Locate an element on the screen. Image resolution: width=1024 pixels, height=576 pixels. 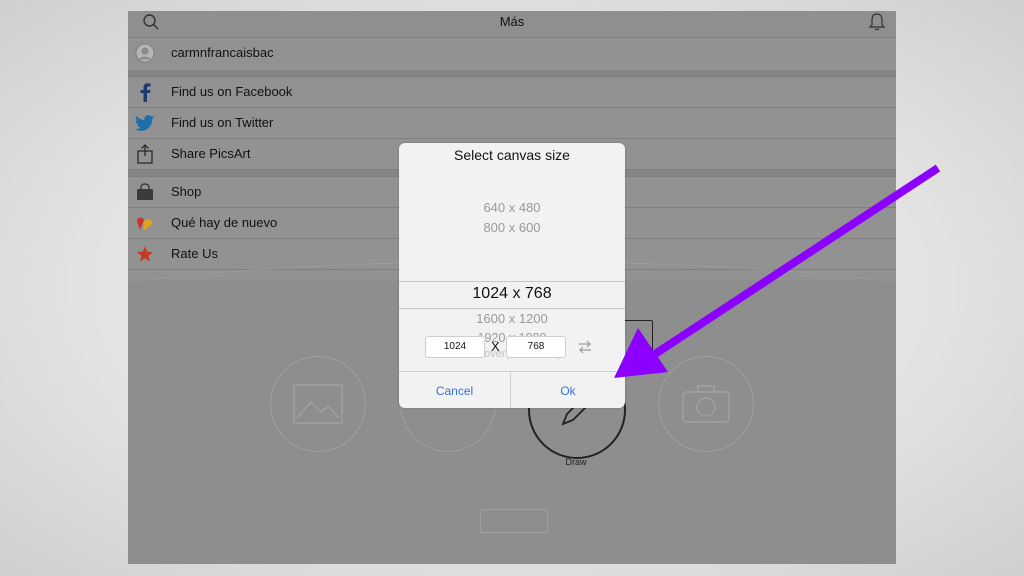
x-separator: X is located at coordinates (495, 346).